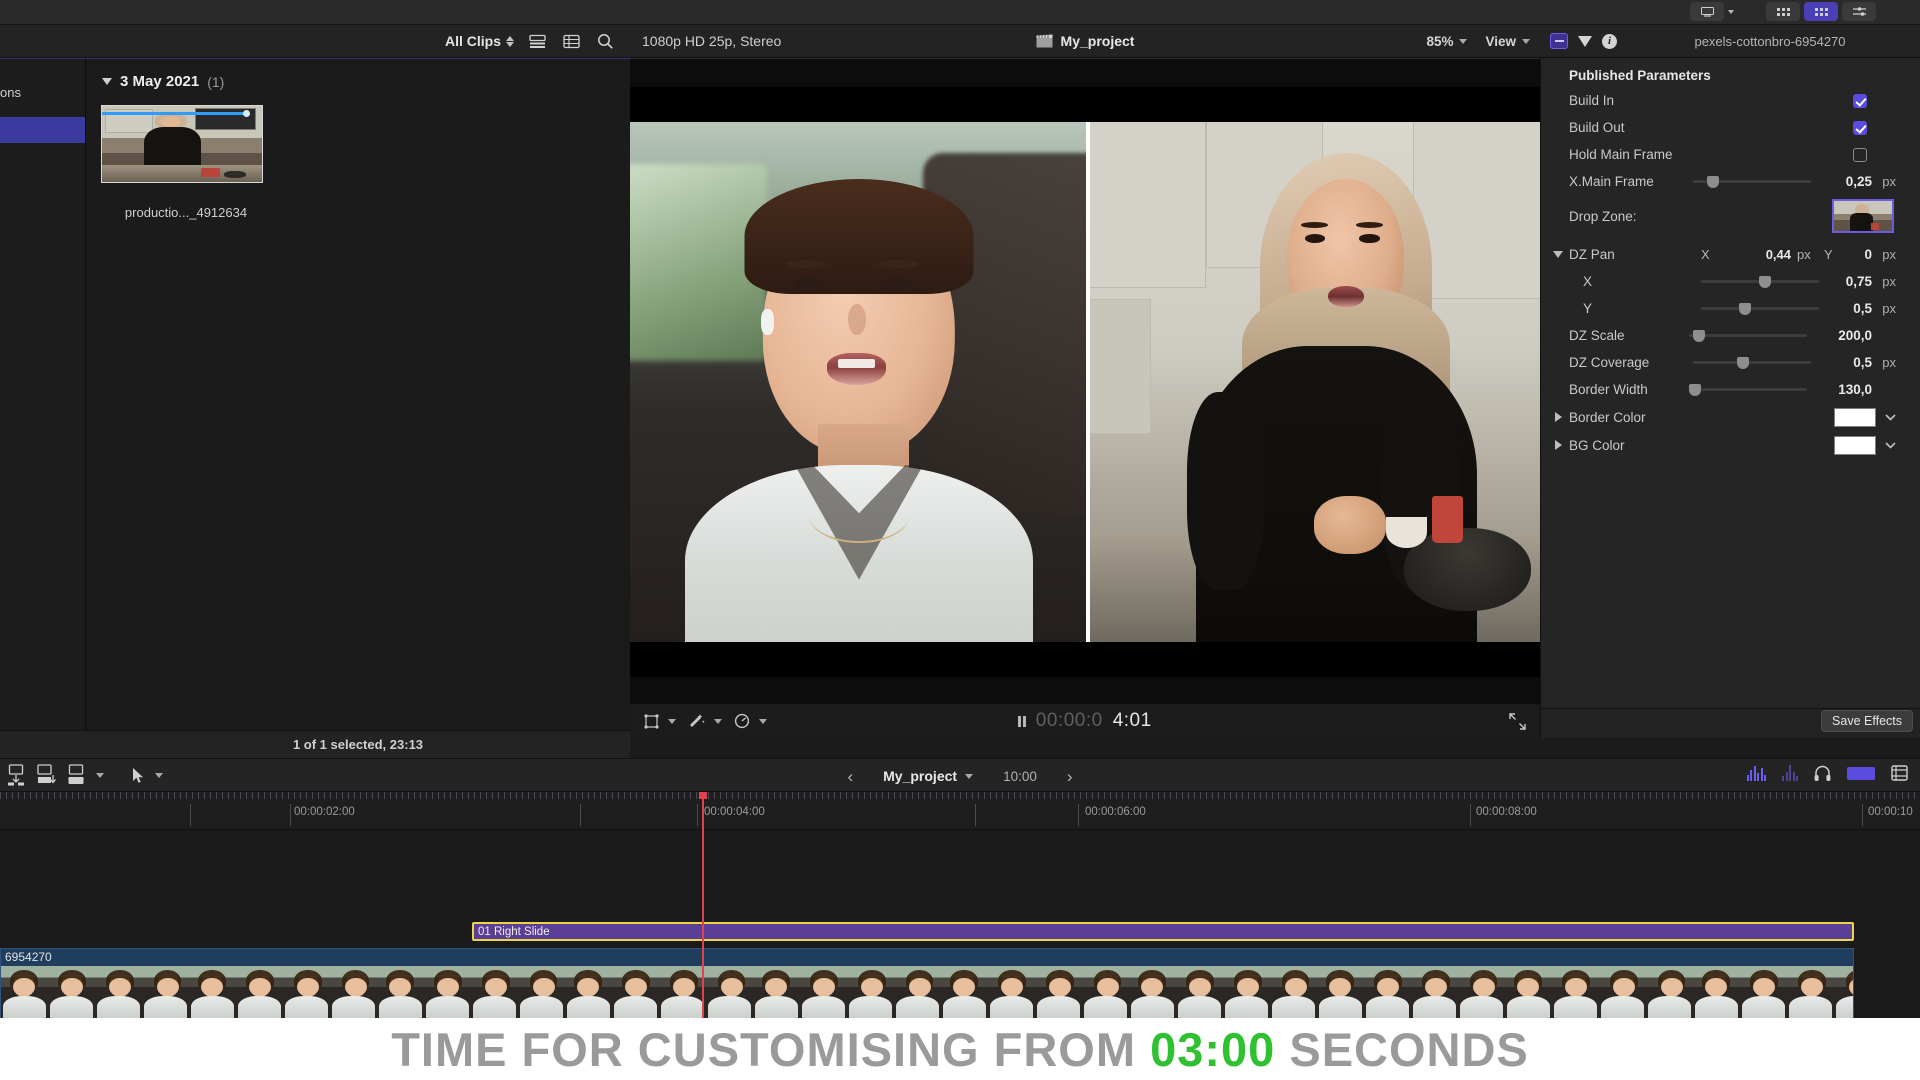  Describe the element at coordinates (1859, 181) in the screenshot. I see `x-main-frame-value: 0,25` at that location.